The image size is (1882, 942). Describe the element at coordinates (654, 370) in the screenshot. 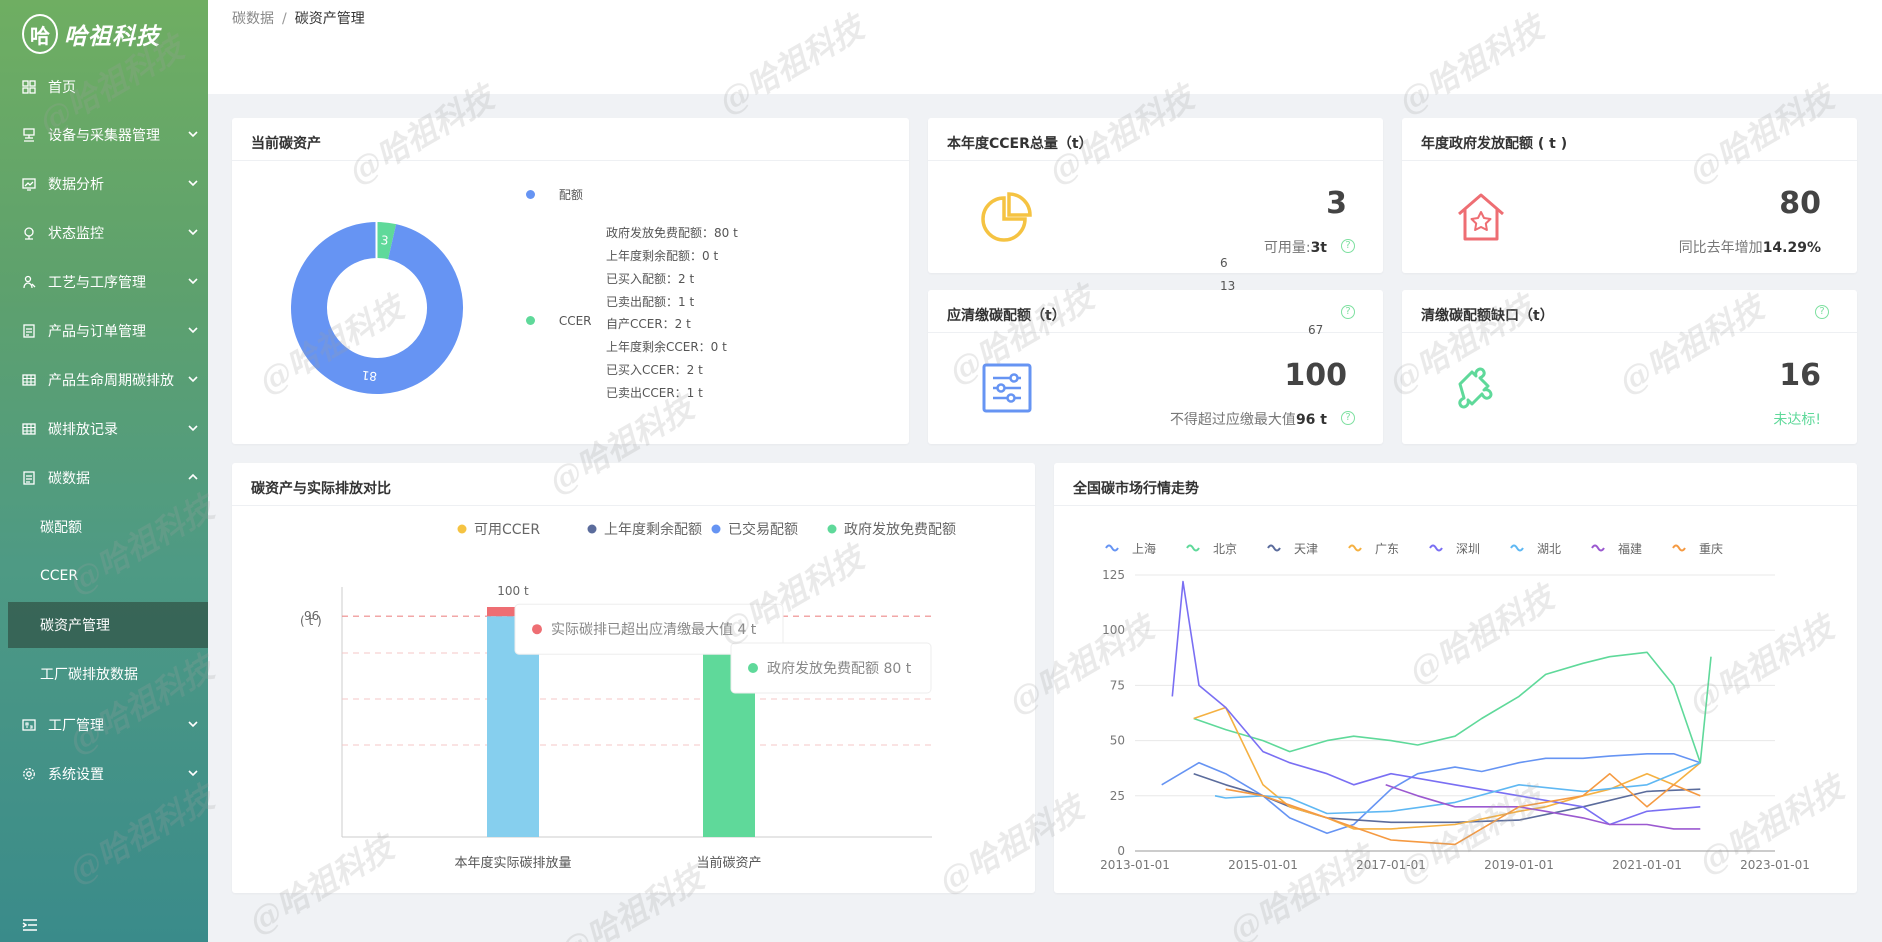

I see `ccer-detail-line: 已买入CCER：2 t` at that location.